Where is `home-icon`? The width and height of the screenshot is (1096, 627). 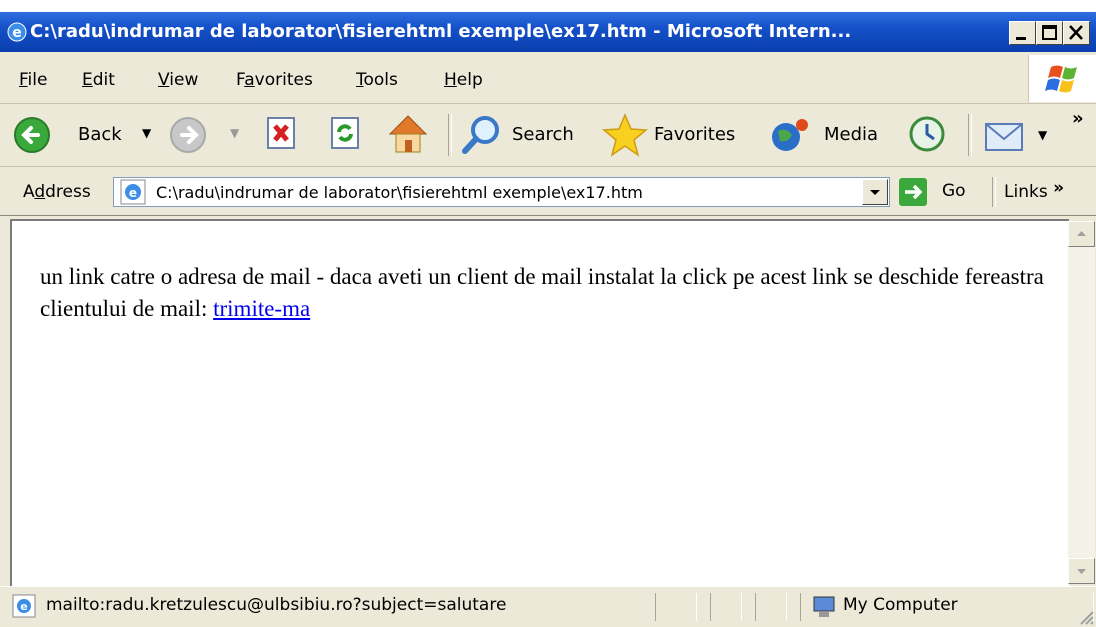
home-icon is located at coordinates (408, 134).